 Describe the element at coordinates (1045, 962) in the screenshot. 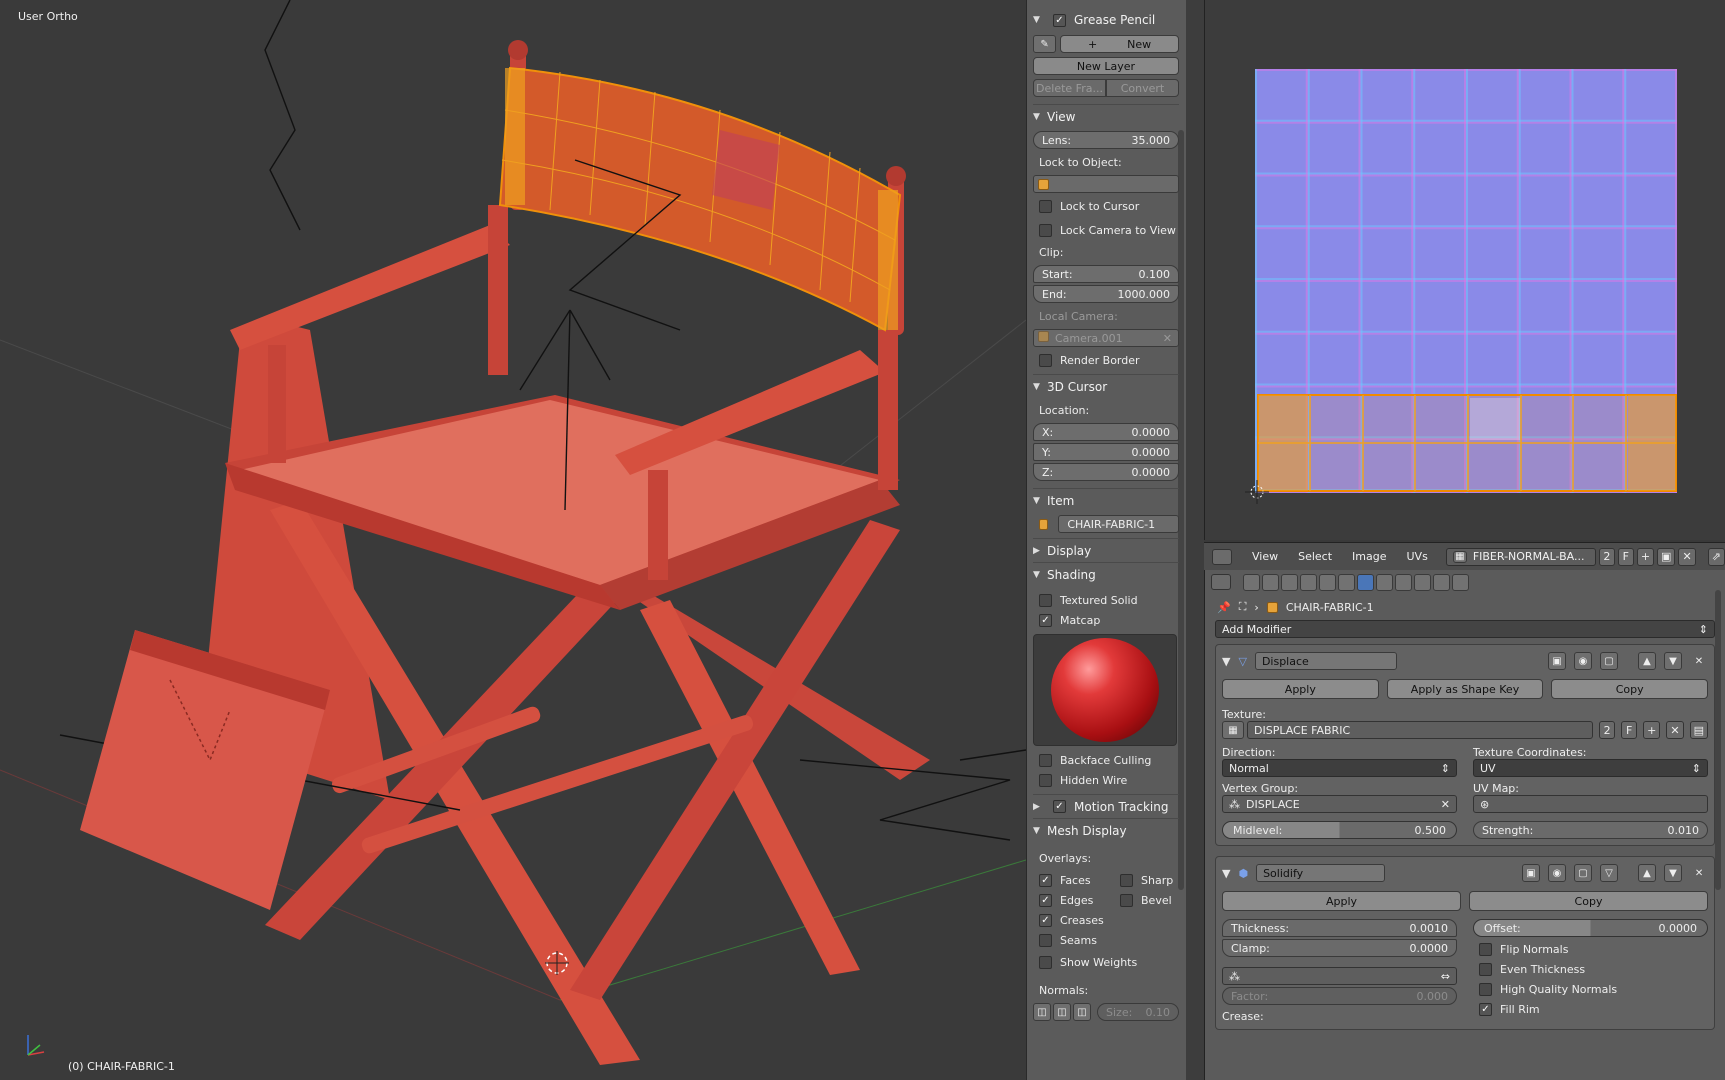

I see `show-weights-checkbox` at that location.